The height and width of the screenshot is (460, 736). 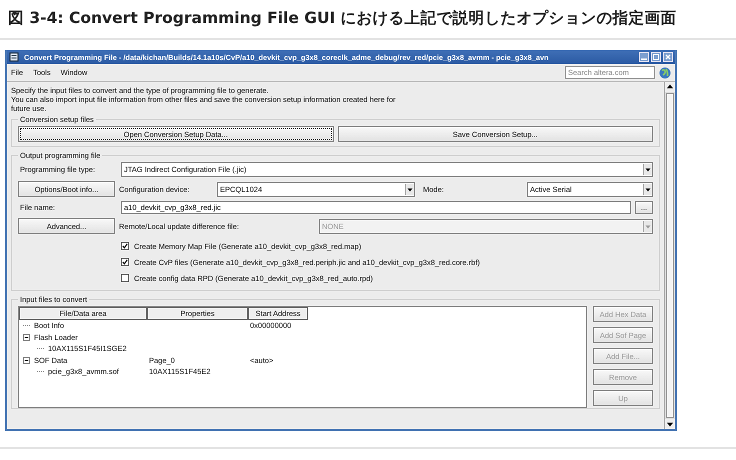 What do you see at coordinates (669, 255) in the screenshot?
I see `scroll-bar` at bounding box center [669, 255].